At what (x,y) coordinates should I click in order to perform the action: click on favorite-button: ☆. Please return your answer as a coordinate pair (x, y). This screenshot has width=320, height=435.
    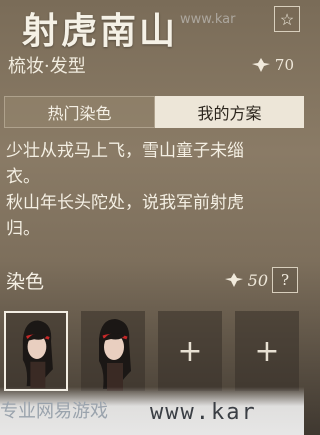
    Looking at the image, I should click on (287, 19).